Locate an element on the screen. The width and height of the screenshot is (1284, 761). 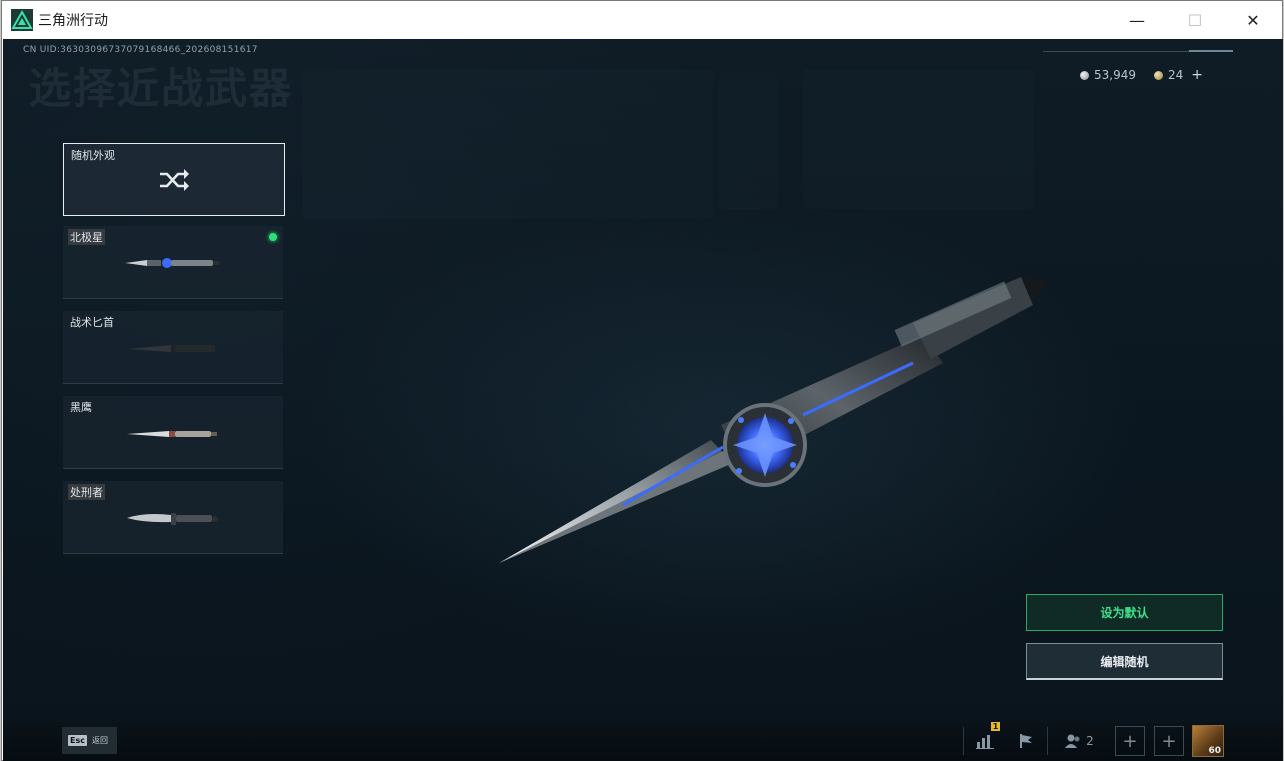
friends-icon is located at coordinates (1072, 741).